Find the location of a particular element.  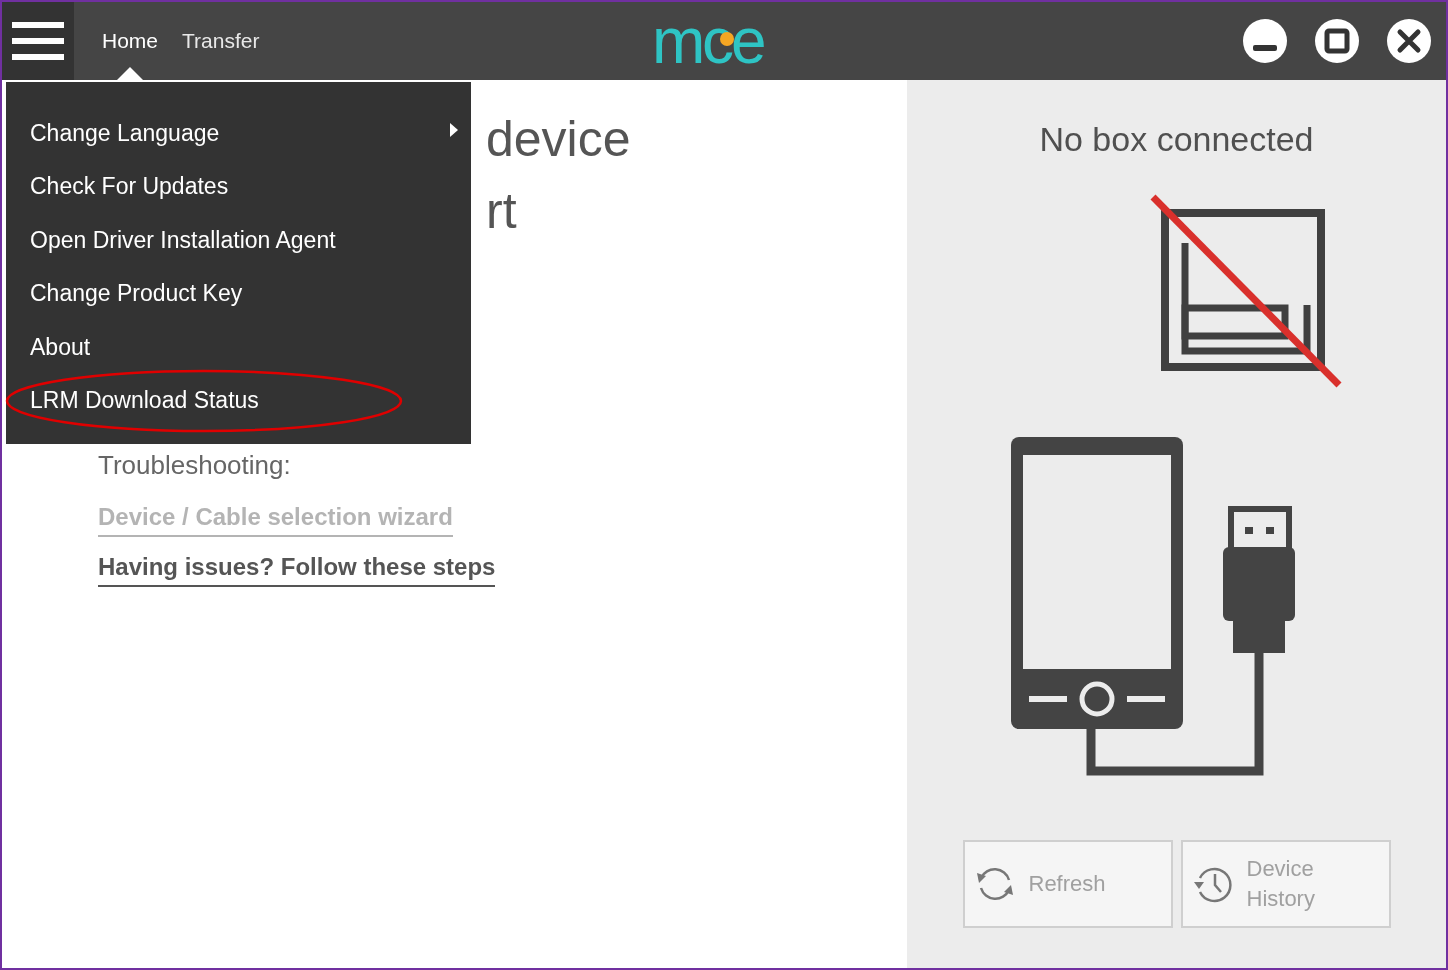

nav-tab: Transfer is located at coordinates (221, 41).